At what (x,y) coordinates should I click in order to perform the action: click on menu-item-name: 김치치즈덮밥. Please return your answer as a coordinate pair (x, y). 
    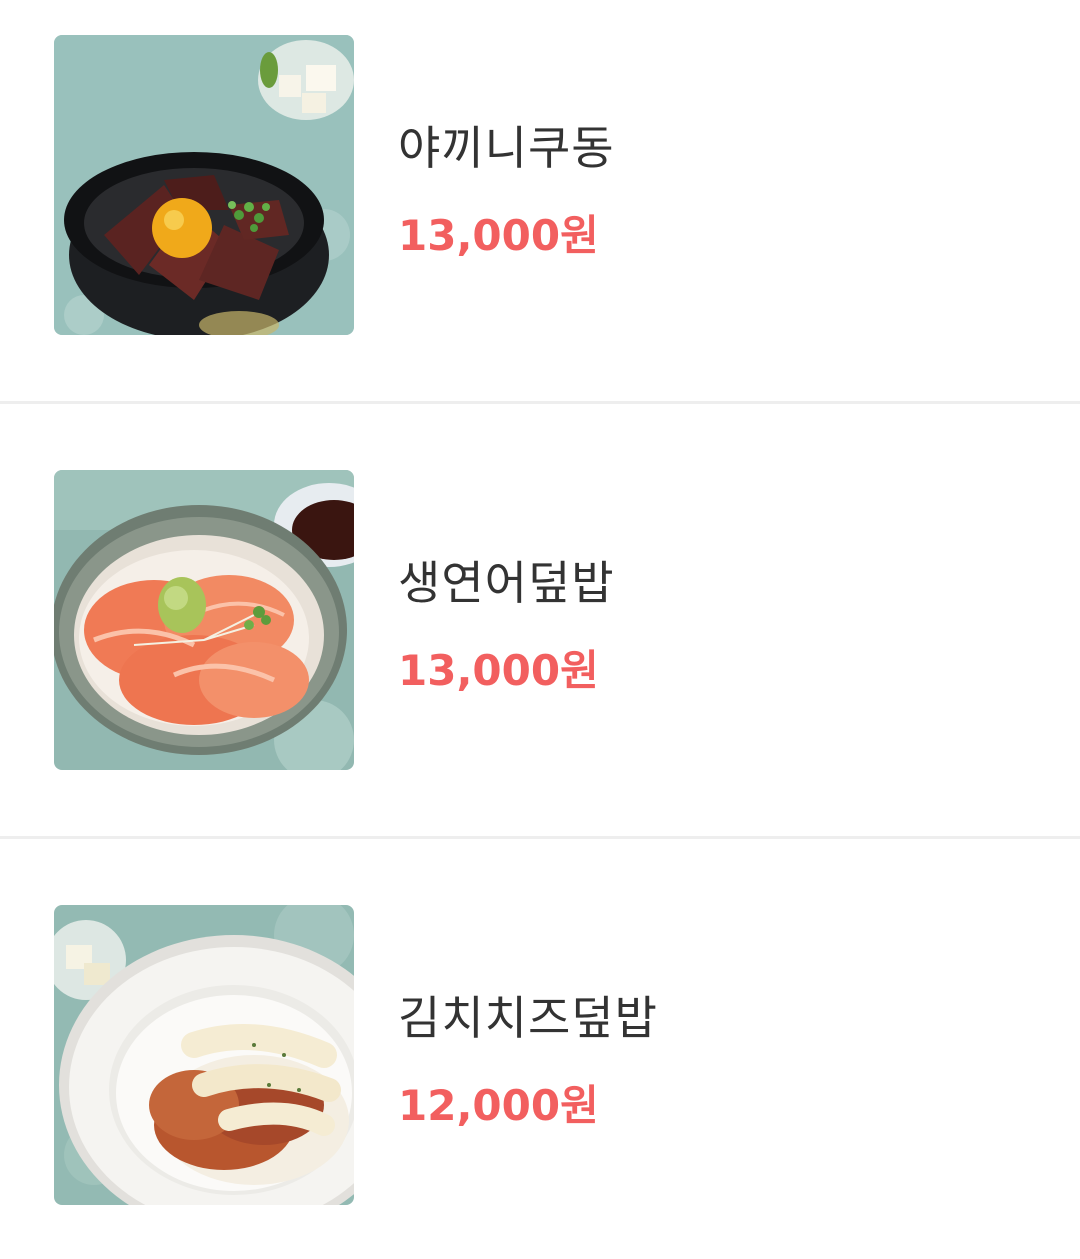
    Looking at the image, I should click on (528, 1018).